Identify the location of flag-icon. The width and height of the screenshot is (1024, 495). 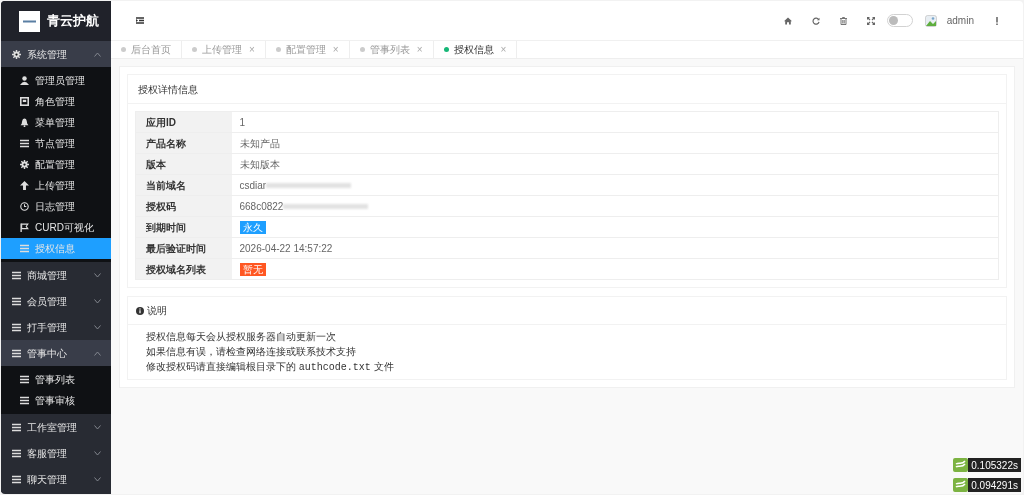
(24, 227).